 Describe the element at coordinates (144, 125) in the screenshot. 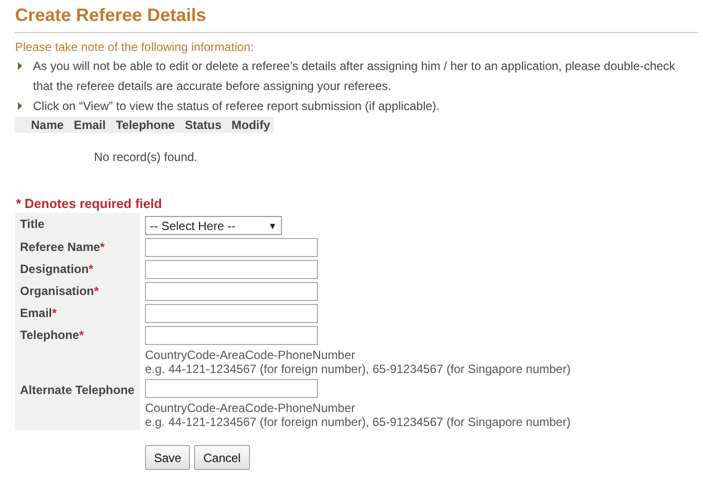

I see `table-header: Name Email Telephone Status Modify` at that location.